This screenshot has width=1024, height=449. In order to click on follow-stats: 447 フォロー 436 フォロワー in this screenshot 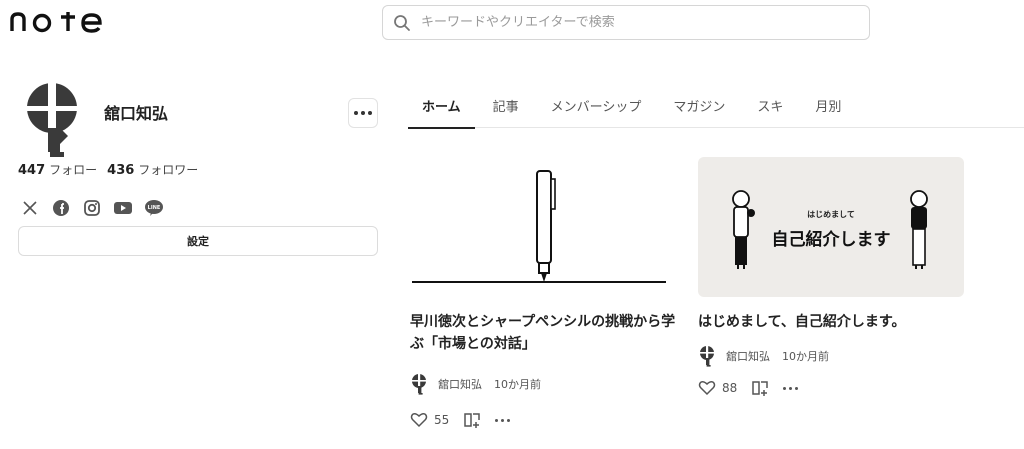, I will do `click(108, 169)`.